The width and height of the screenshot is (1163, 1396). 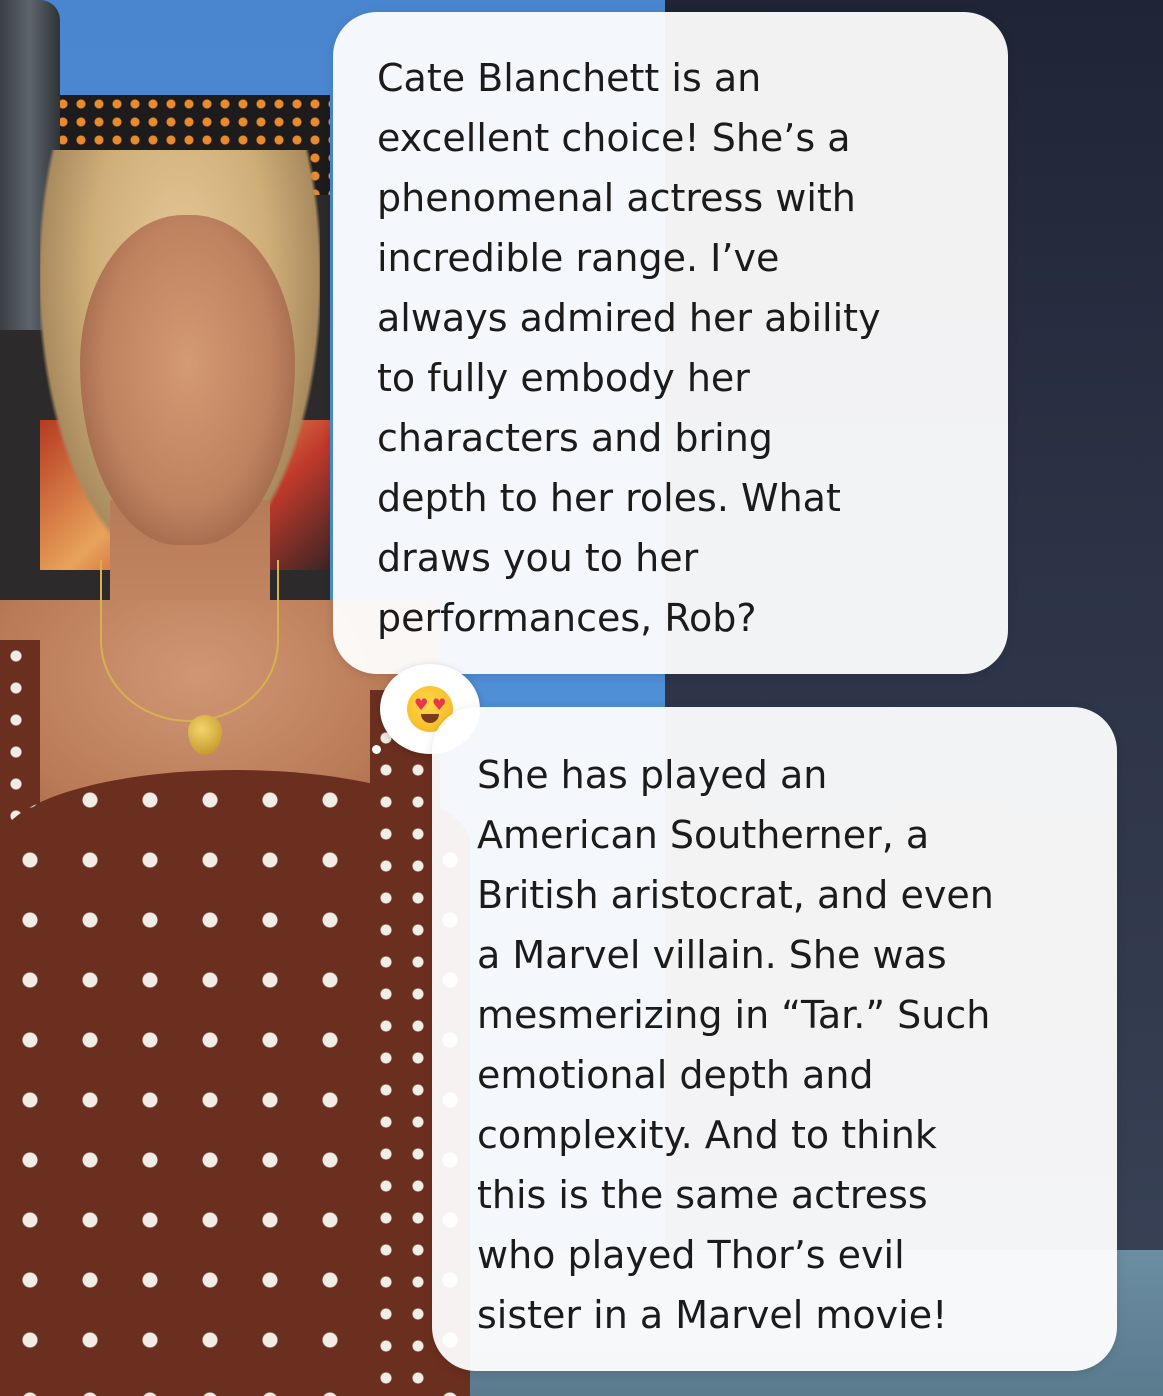 What do you see at coordinates (735, 895) in the screenshot?
I see `message-line: British aristocrat, and even` at bounding box center [735, 895].